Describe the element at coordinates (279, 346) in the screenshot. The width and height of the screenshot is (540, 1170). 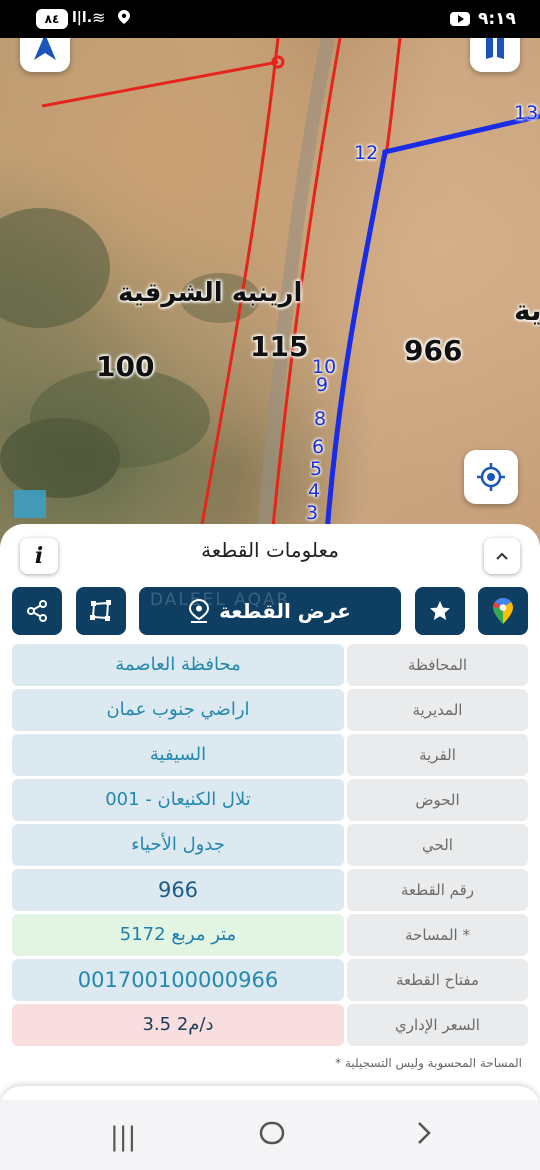
I see `parcel-115-label: 115` at that location.